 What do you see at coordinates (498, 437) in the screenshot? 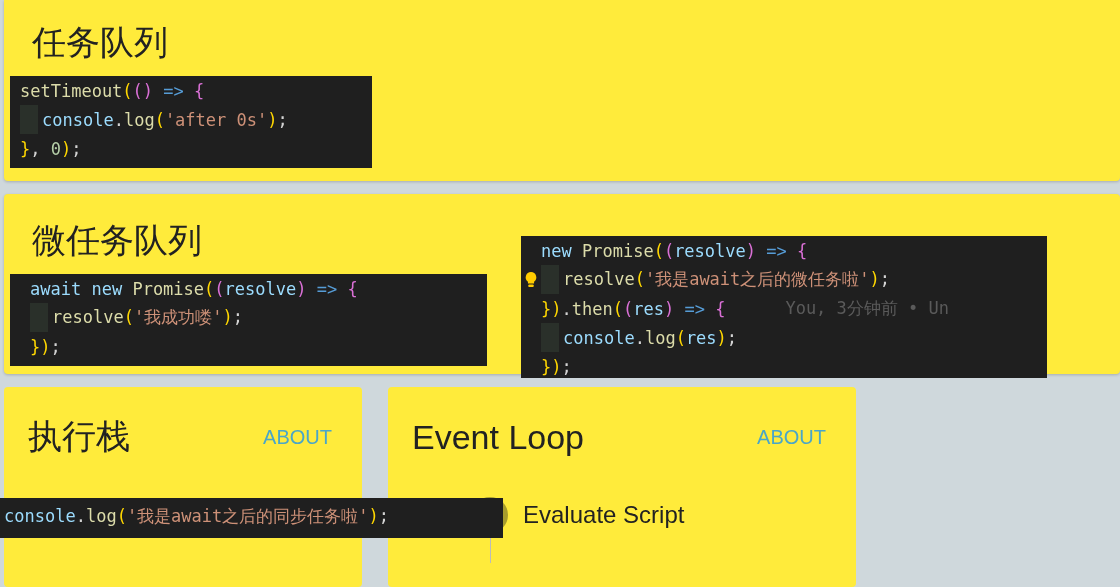
I see `card-title: Event Loop` at bounding box center [498, 437].